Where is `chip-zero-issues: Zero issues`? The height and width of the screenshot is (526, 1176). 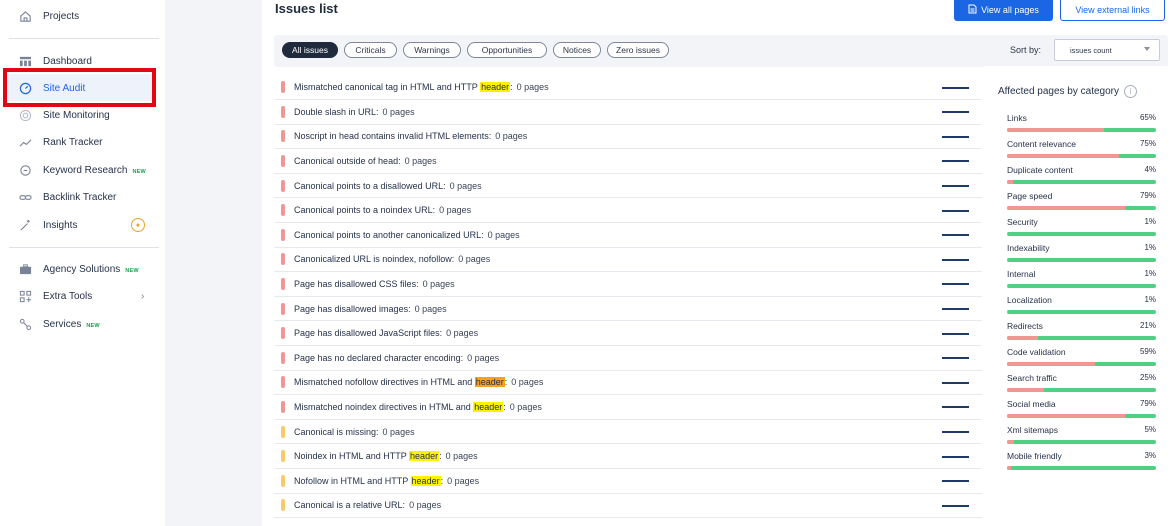
chip-zero-issues: Zero issues is located at coordinates (638, 50).